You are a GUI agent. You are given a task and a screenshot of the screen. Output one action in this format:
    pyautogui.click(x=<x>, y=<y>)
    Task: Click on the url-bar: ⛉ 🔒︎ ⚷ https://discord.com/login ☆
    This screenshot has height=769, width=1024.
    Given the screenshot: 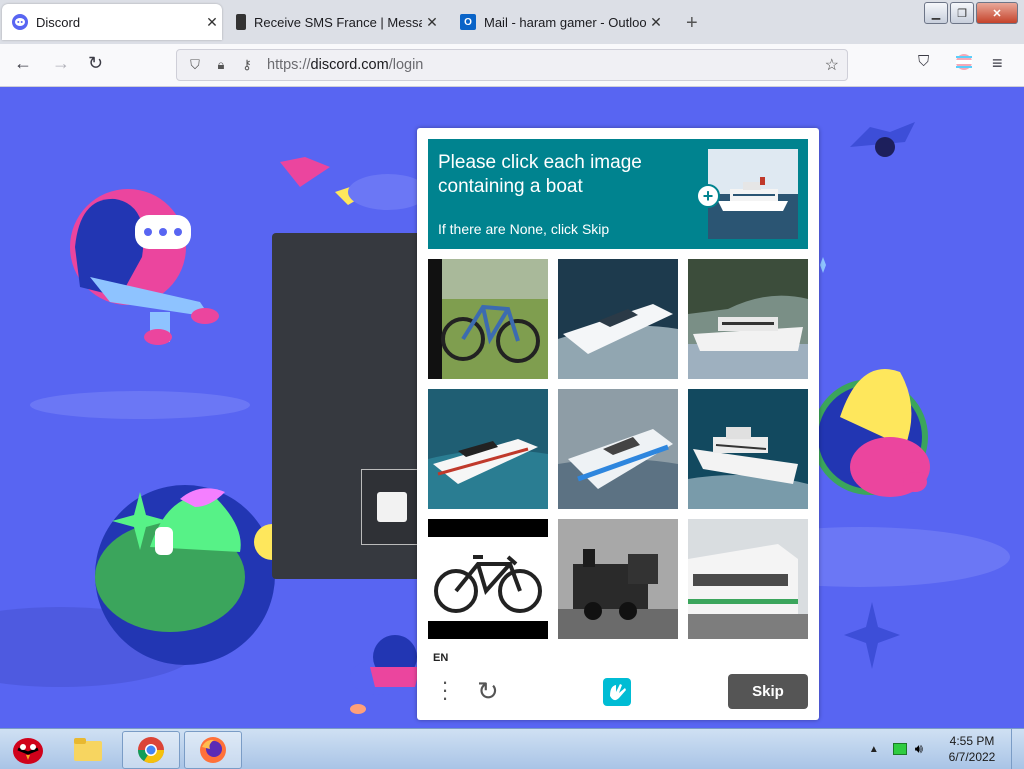 What is the action you would take?
    pyautogui.click(x=512, y=65)
    